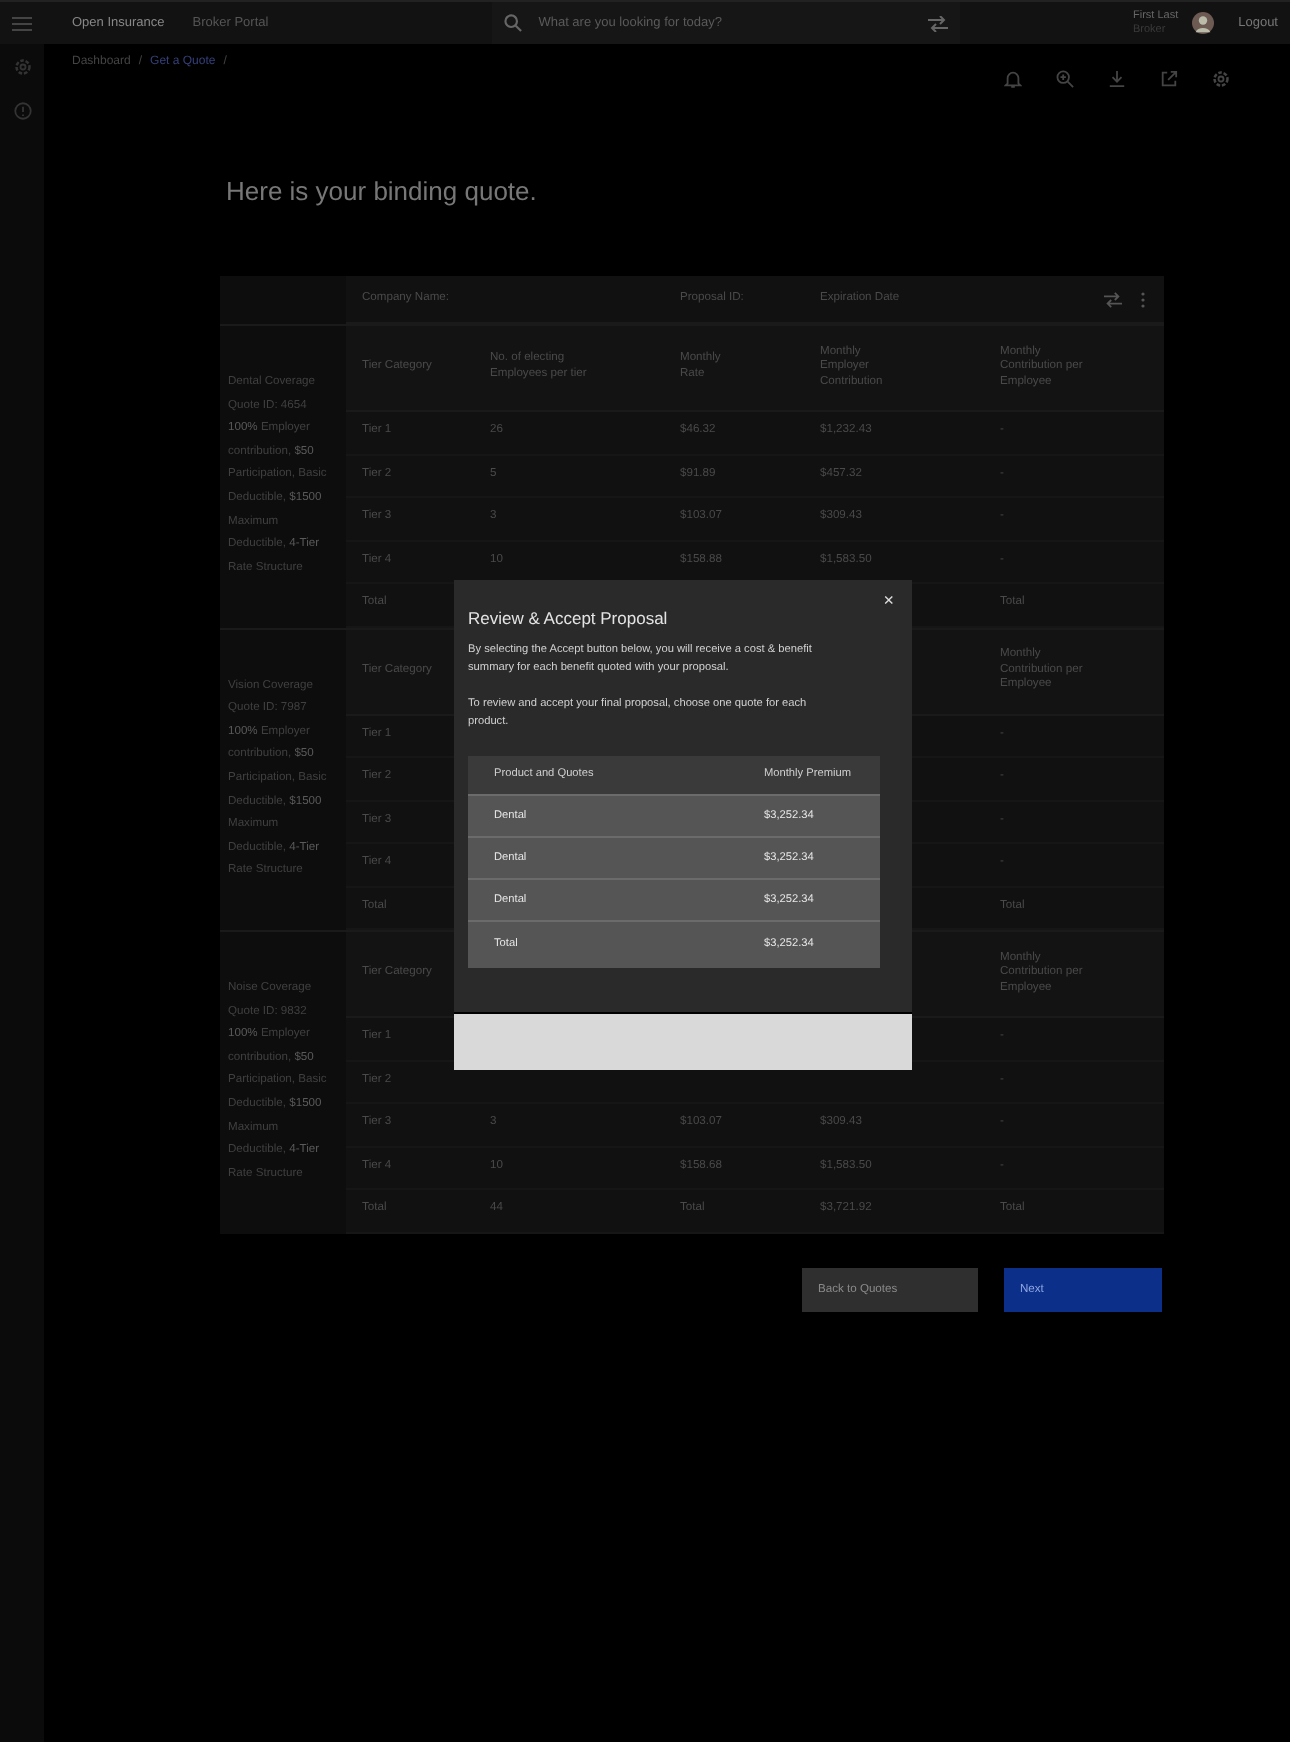  What do you see at coordinates (513, 23) in the screenshot?
I see `search-icon` at bounding box center [513, 23].